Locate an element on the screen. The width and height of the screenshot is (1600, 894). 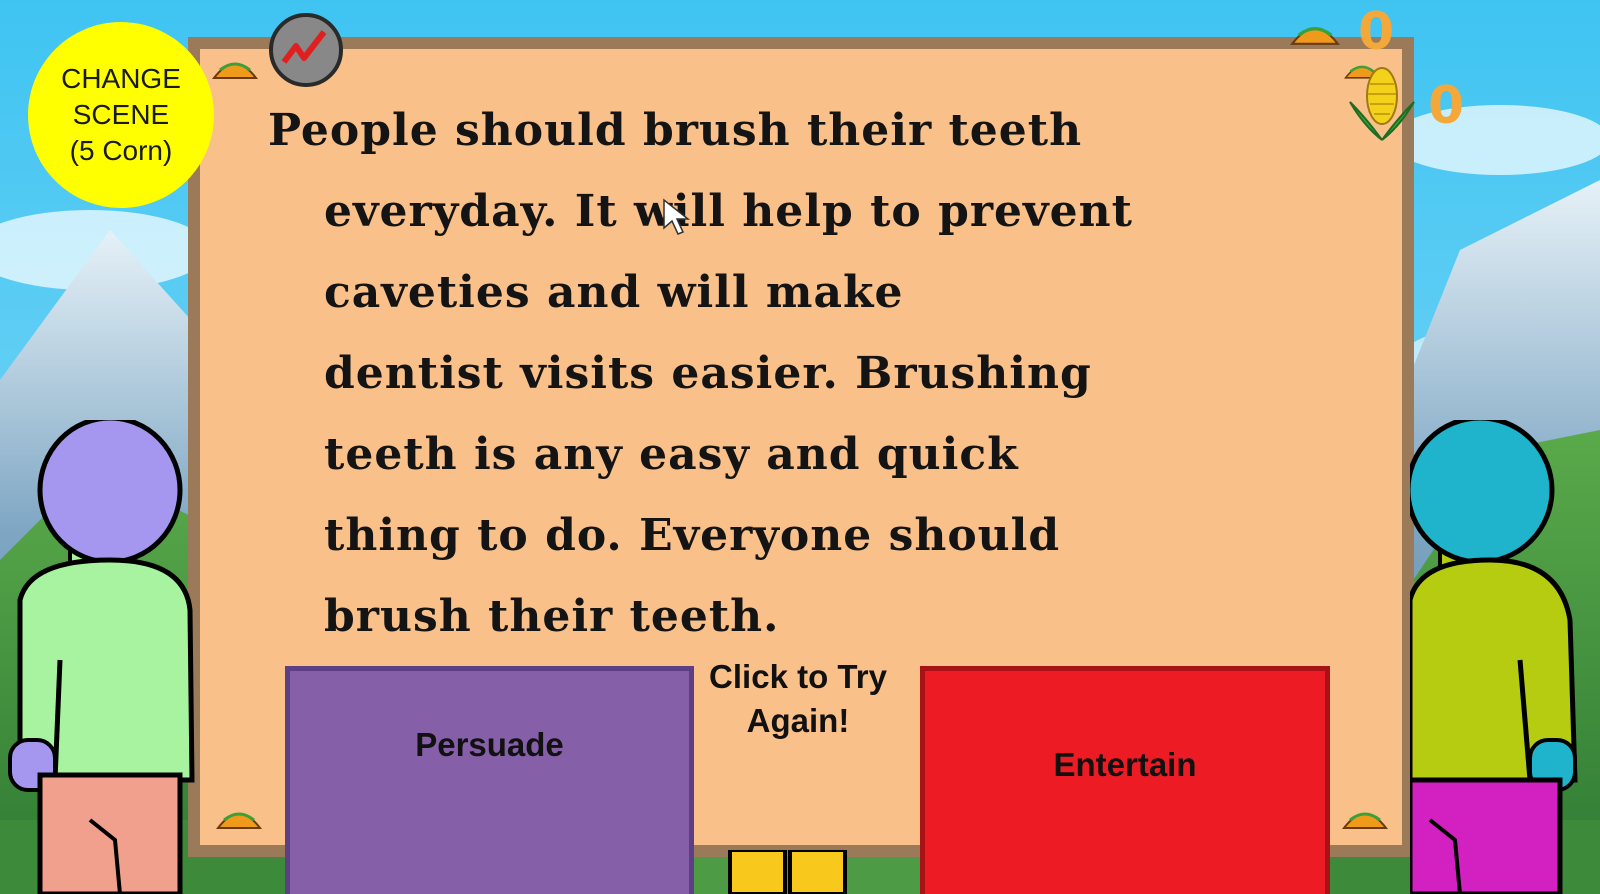
corn-counter: 0 is located at coordinates (1446, 106).